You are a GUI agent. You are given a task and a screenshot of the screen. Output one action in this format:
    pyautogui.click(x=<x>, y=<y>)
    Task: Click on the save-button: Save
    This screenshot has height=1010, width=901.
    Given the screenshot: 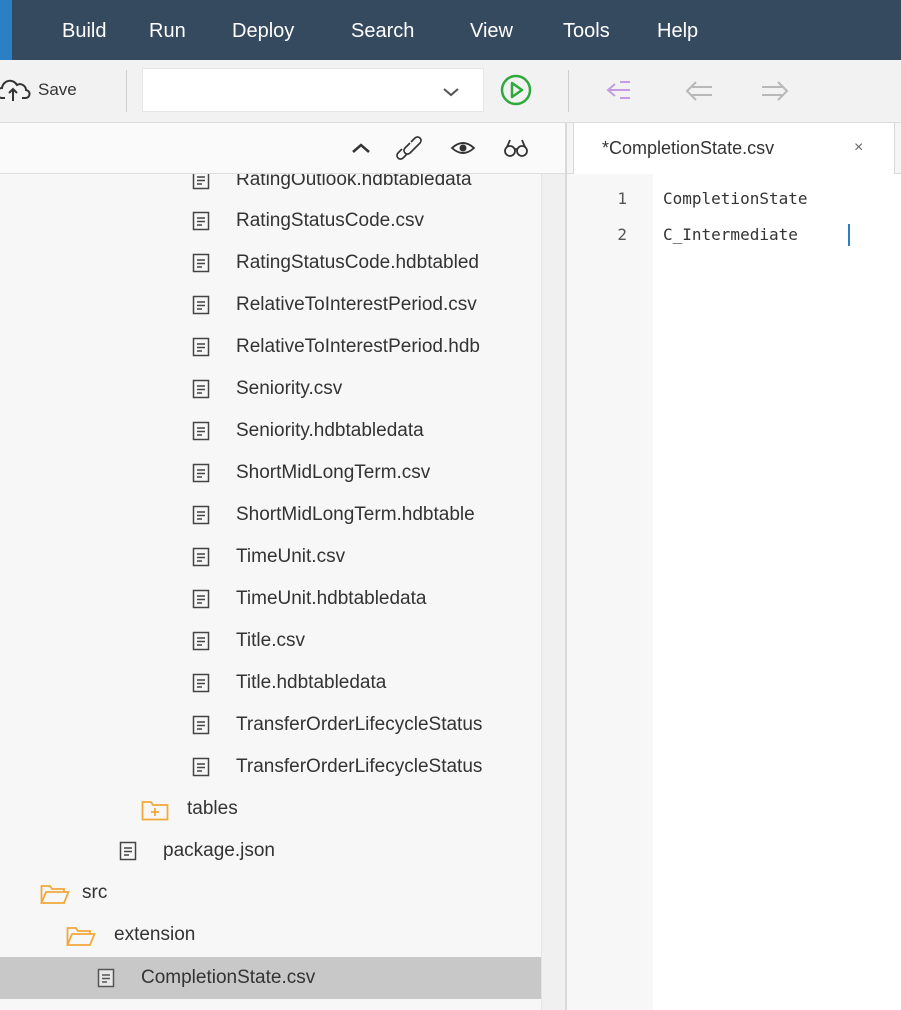 What is the action you would take?
    pyautogui.click(x=55, y=90)
    